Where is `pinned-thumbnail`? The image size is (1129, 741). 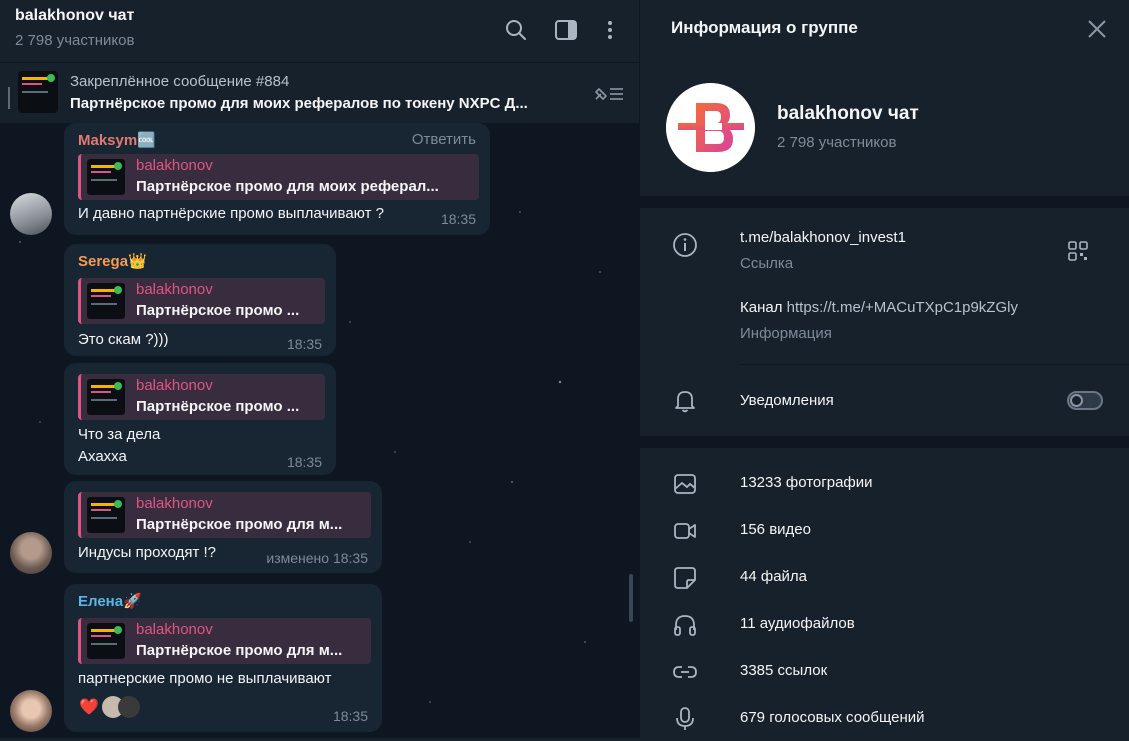
pinned-thumbnail is located at coordinates (38, 92).